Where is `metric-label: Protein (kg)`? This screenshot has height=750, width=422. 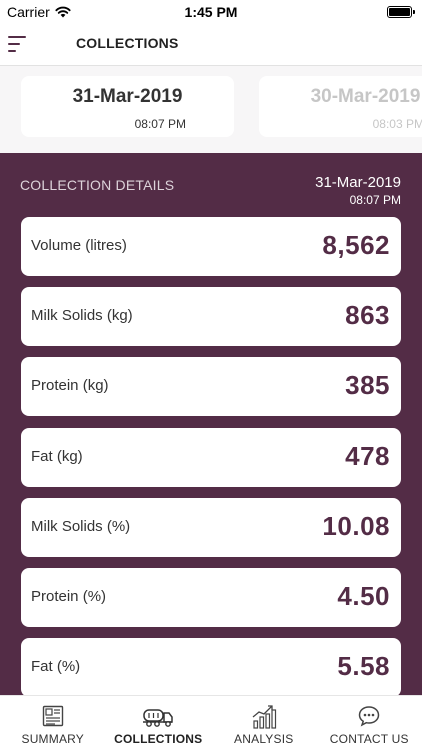
metric-label: Protein (kg) is located at coordinates (70, 385).